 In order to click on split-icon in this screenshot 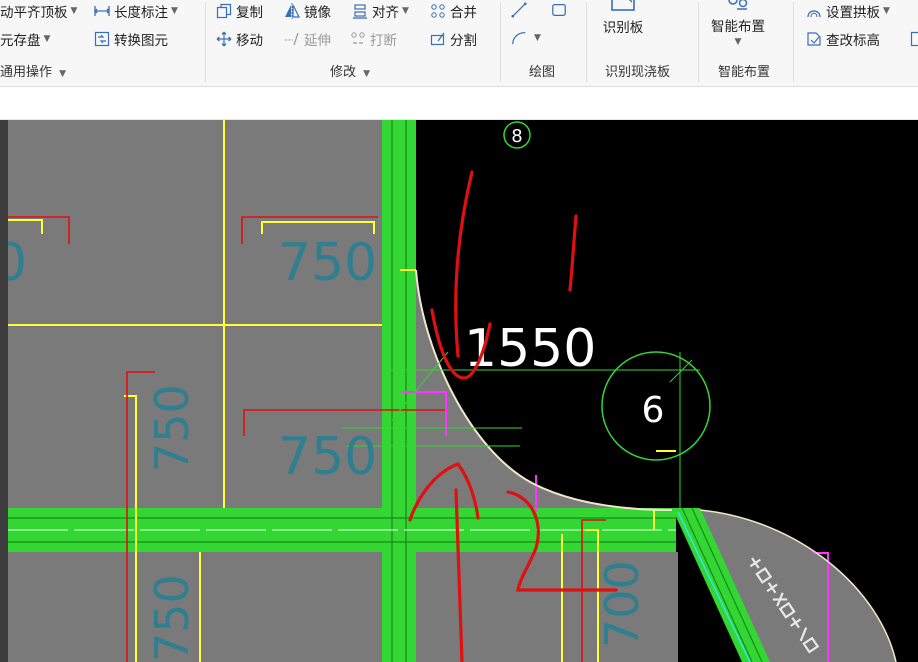, I will do `click(438, 39)`.